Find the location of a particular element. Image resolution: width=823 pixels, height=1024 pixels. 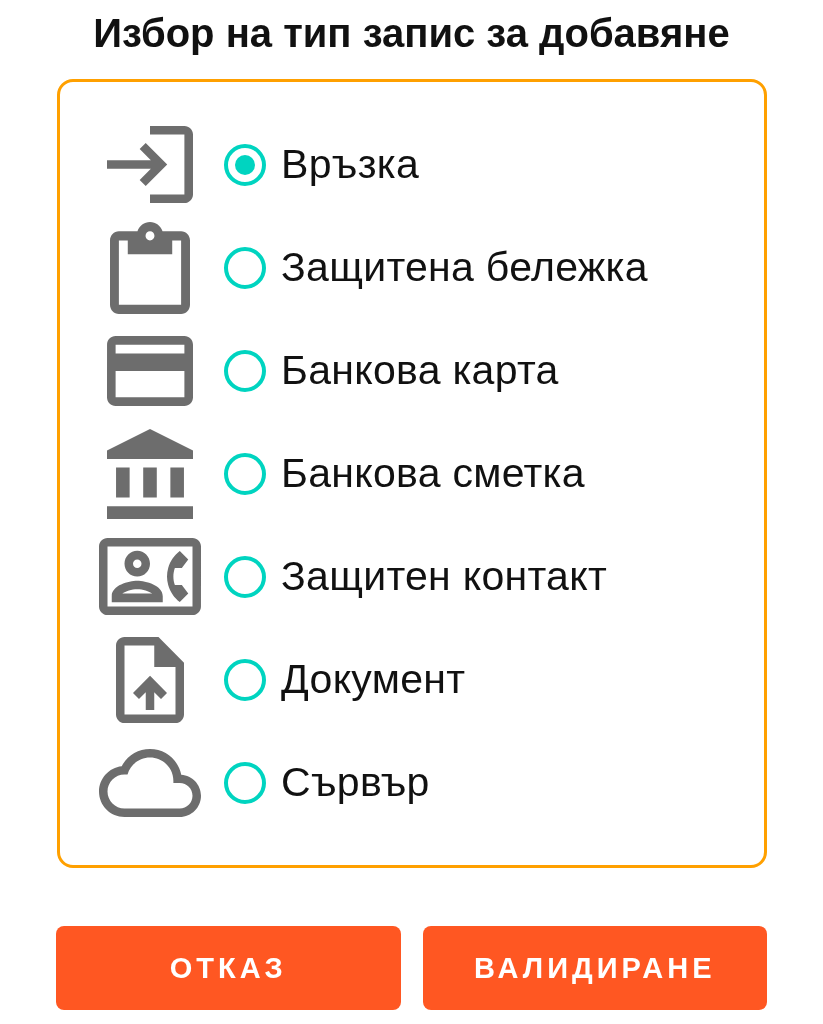

option-label: Документ is located at coordinates (373, 679).